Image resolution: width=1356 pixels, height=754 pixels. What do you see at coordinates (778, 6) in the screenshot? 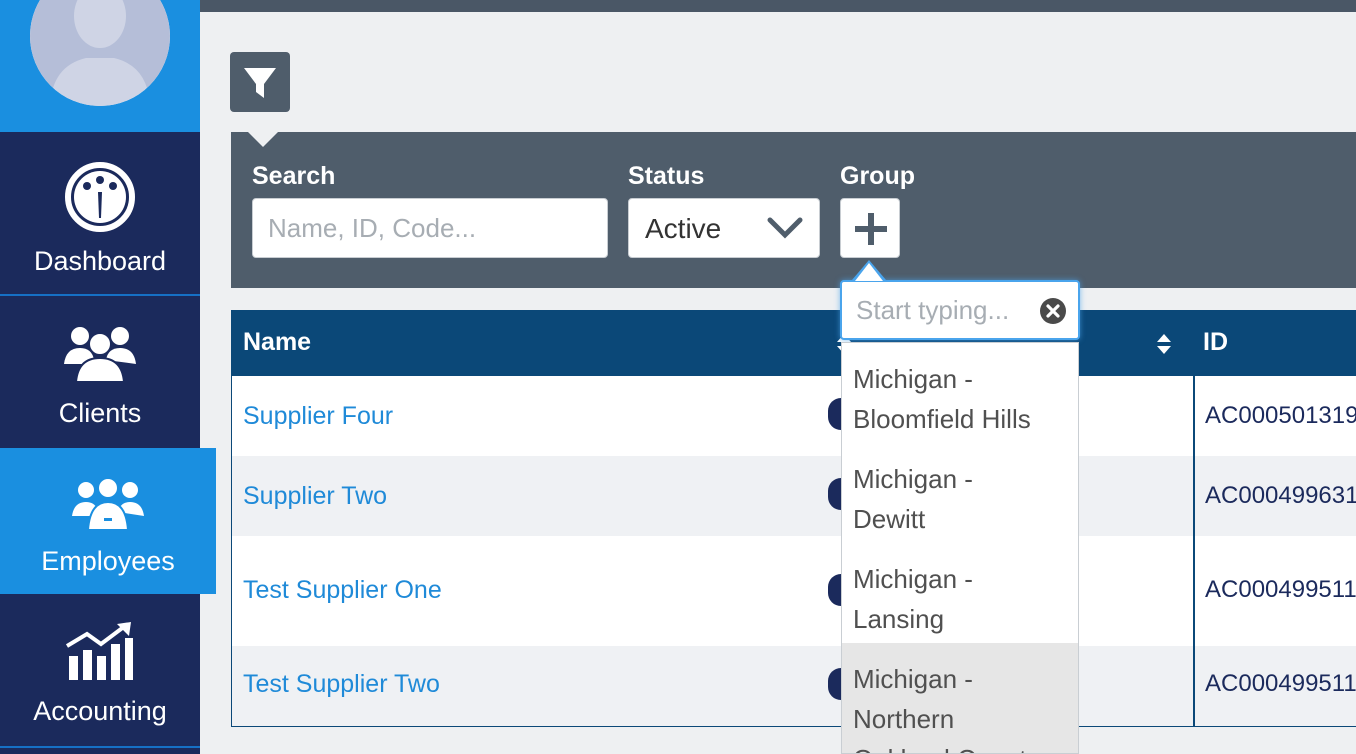
I see `top-bar` at bounding box center [778, 6].